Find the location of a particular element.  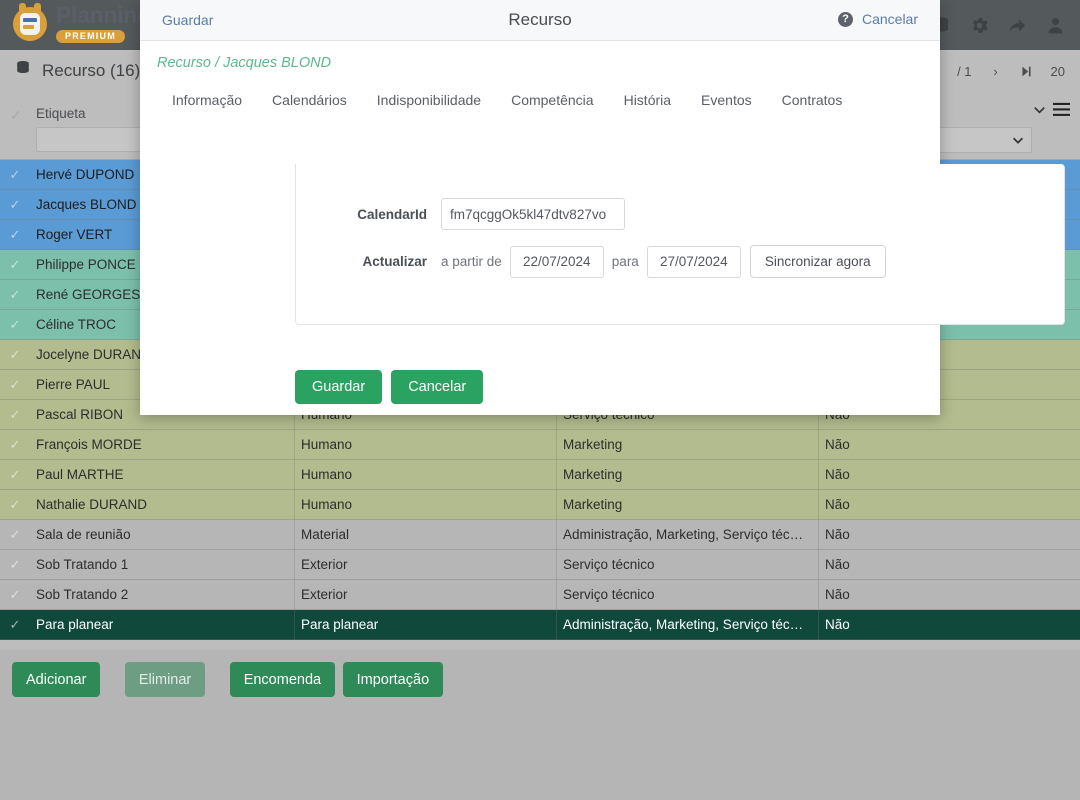

sync-now-button: Sincronizar agora is located at coordinates (817, 261).